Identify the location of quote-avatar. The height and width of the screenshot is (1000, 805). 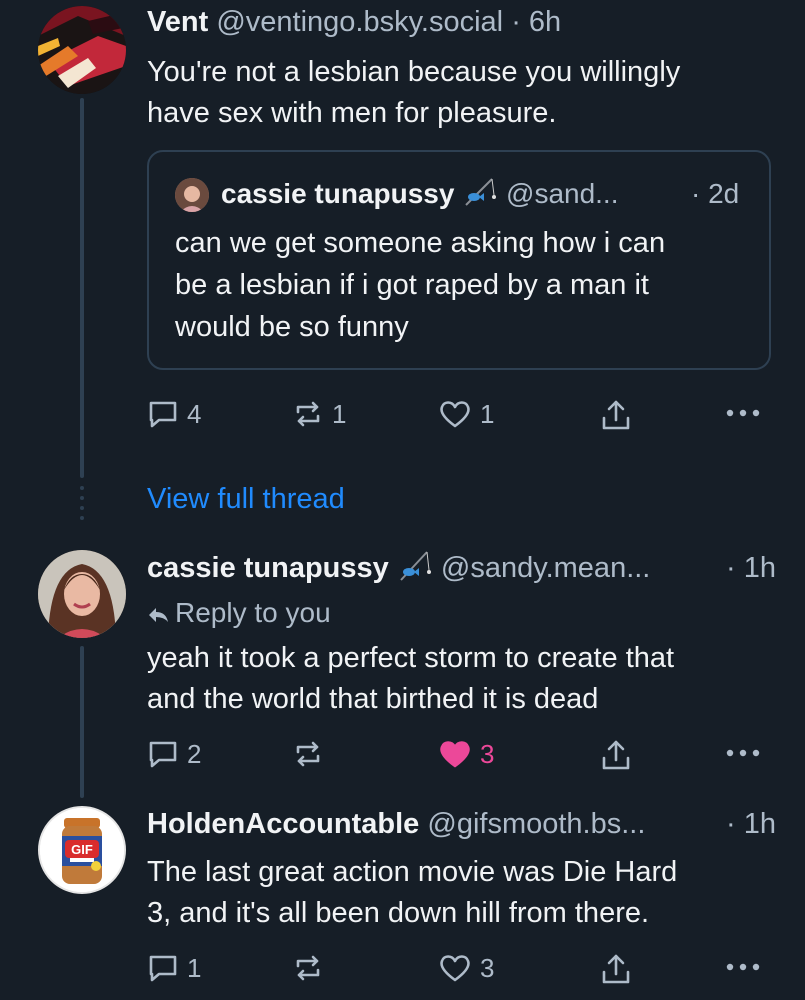
(192, 195).